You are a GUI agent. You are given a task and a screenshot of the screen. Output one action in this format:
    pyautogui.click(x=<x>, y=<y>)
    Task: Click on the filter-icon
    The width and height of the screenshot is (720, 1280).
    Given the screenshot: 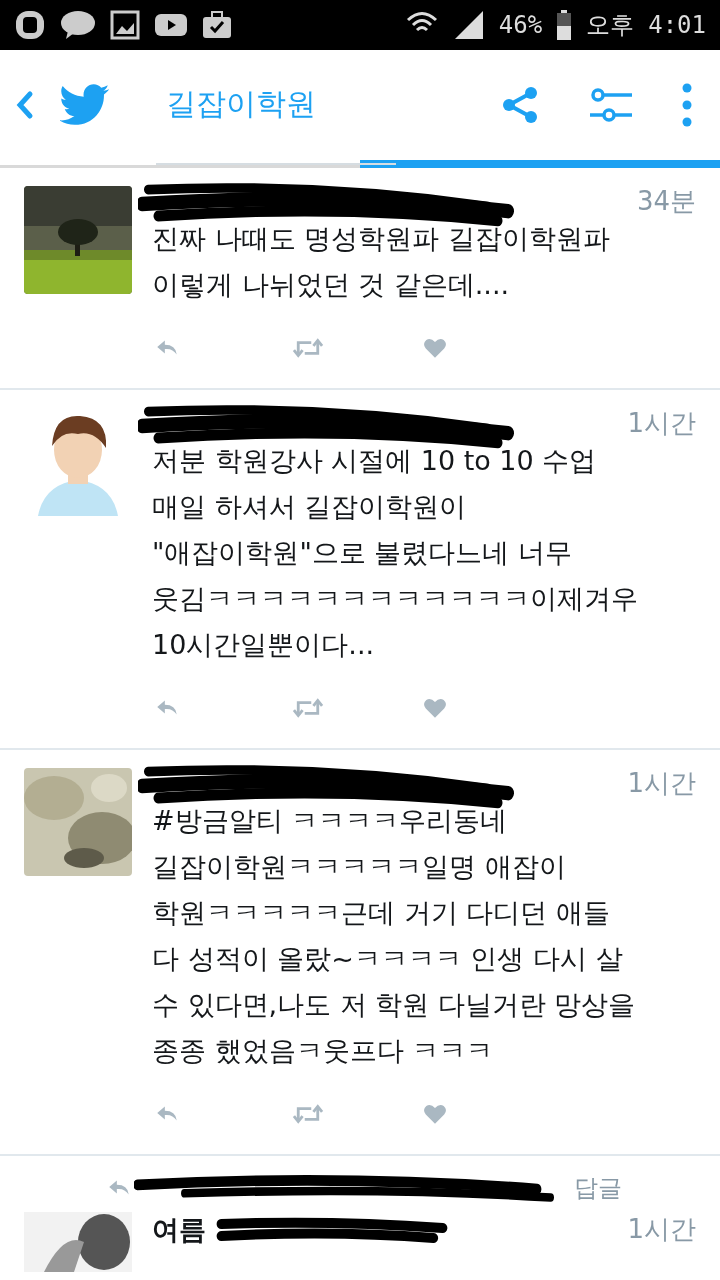 What is the action you would take?
    pyautogui.click(x=611, y=105)
    